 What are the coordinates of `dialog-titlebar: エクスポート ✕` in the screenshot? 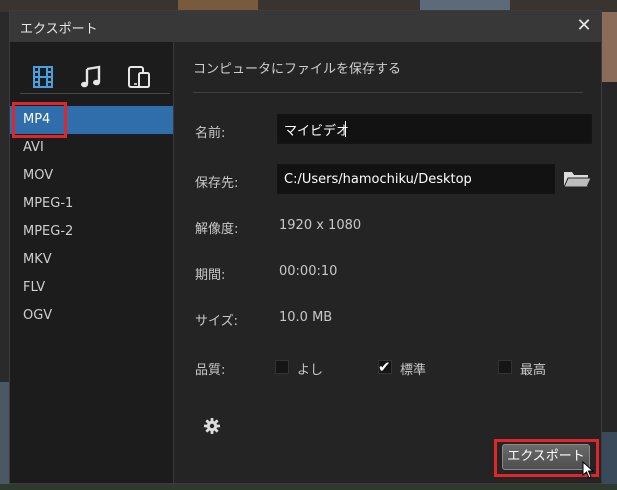 It's located at (305, 26).